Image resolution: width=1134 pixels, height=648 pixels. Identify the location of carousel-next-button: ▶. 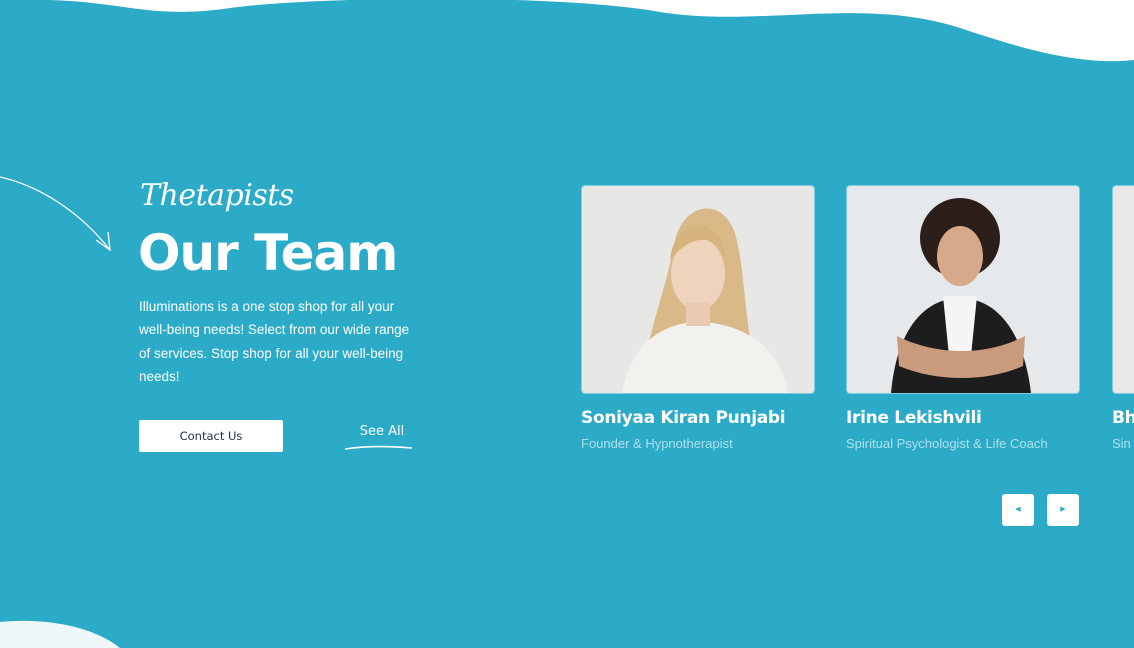
(1063, 510).